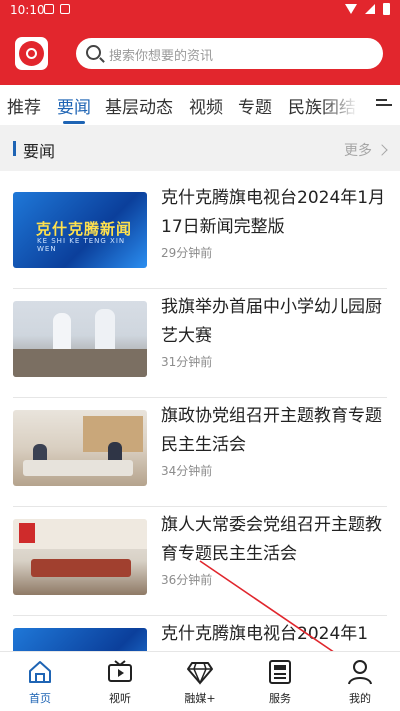 The image size is (400, 711). What do you see at coordinates (93, 52) in the screenshot?
I see `search-icon` at bounding box center [93, 52].